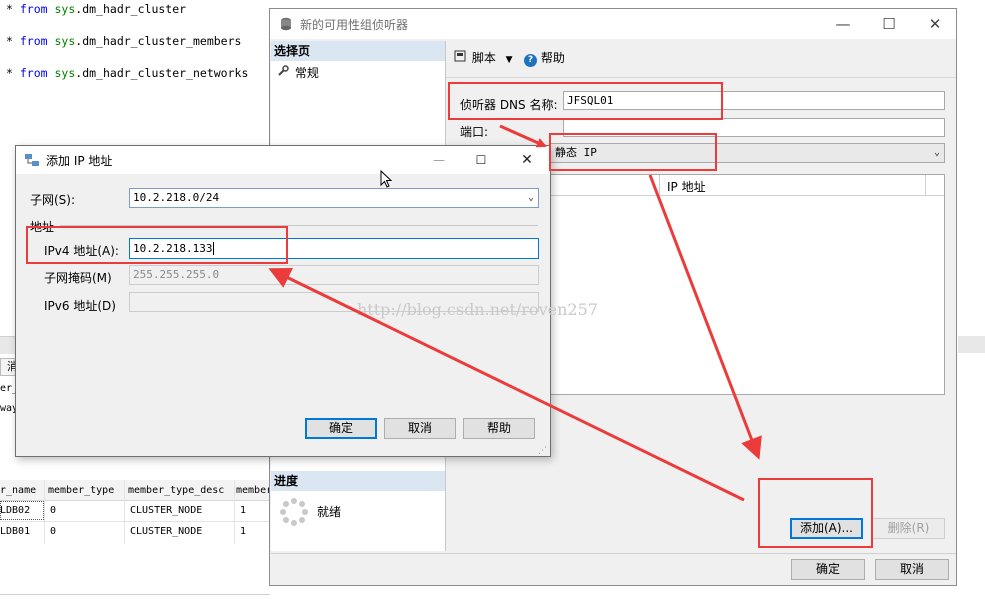 The height and width of the screenshot is (599, 985). Describe the element at coordinates (705, 317) in the screenshot. I see `arrow-static-to-add` at that location.